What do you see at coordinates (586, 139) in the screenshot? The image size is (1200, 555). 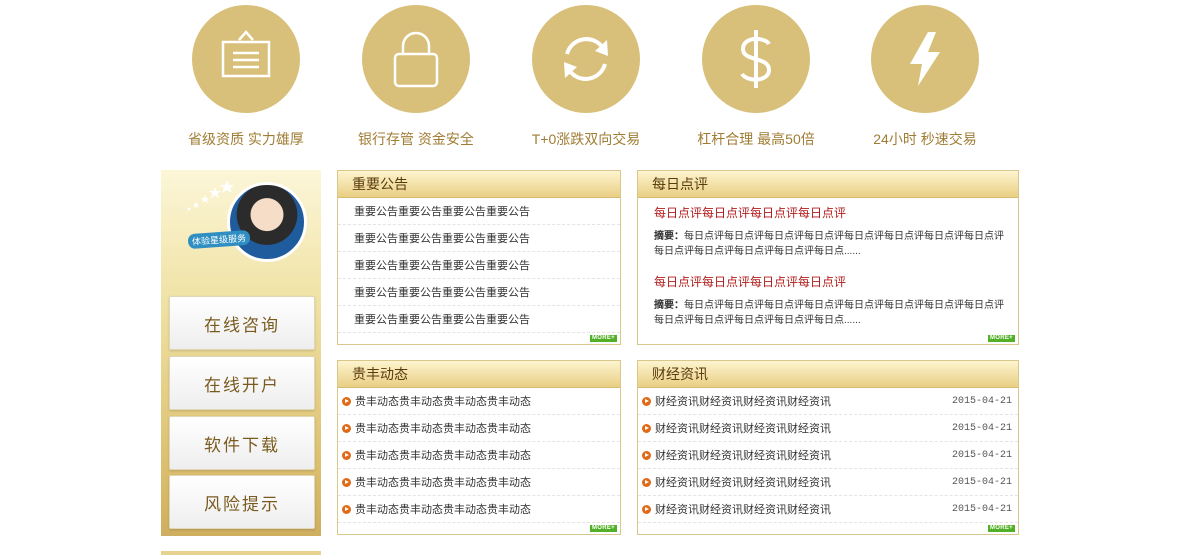 I see `feature-label: T+0涨跌双向交易` at bounding box center [586, 139].